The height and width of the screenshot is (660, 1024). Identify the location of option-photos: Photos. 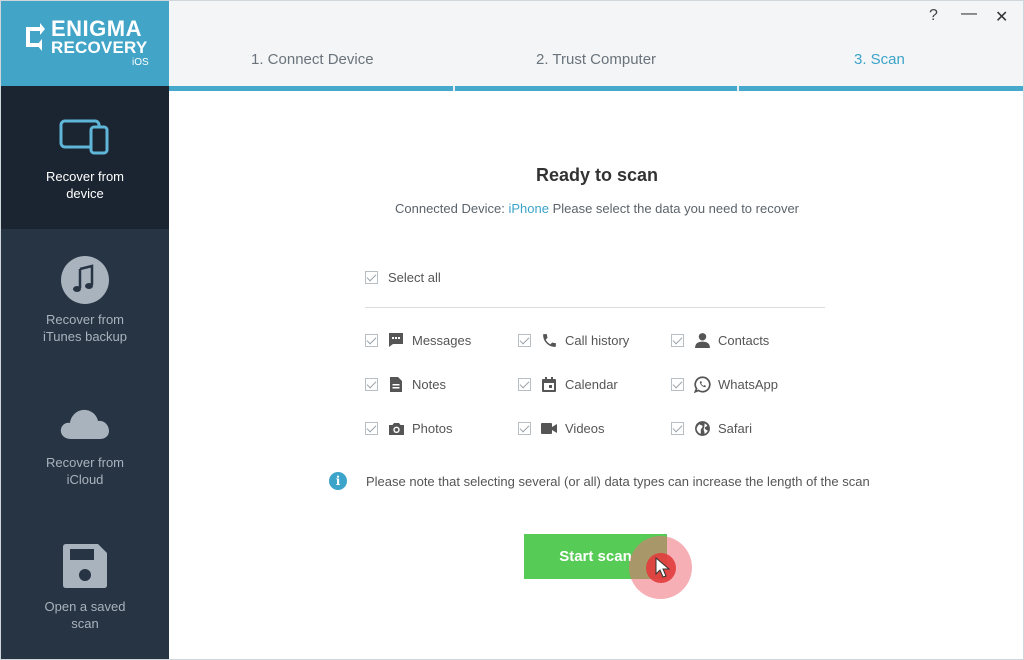
(408, 428).